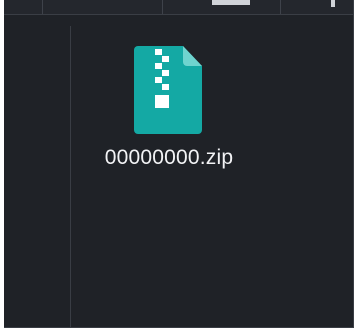 The height and width of the screenshot is (333, 359). I want to click on zip-file-icon, so click(168, 90).